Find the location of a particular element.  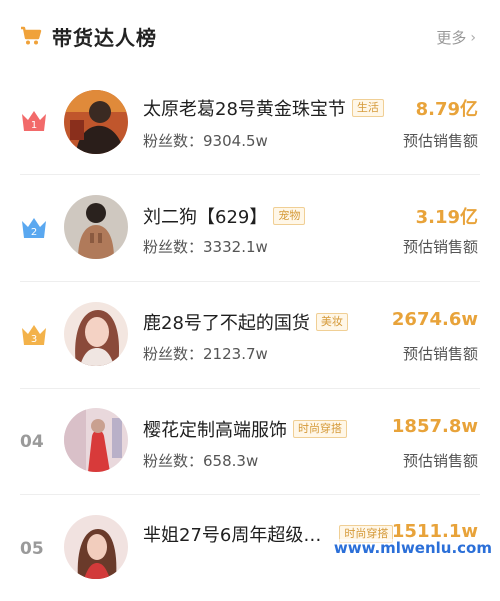

rank-number: 2 is located at coordinates (34, 232).